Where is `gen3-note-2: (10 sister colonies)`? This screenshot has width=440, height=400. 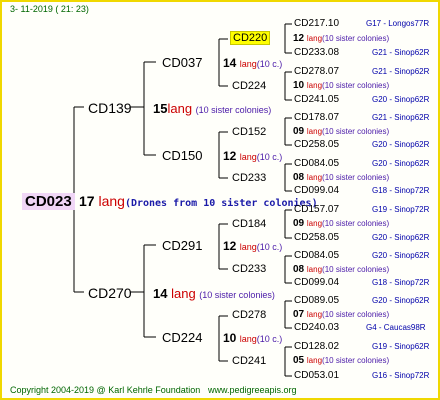 gen3-note-2: (10 sister colonies) is located at coordinates (356, 131).